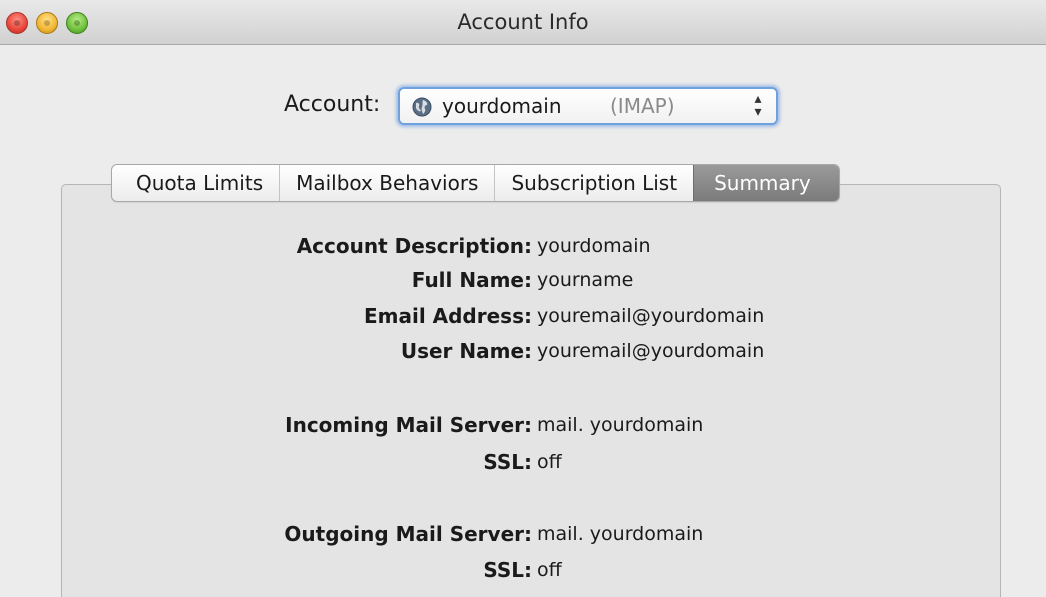 Image resolution: width=1046 pixels, height=597 pixels. I want to click on field-user-name: User Name: youremail@yourdomain, so click(523, 353).